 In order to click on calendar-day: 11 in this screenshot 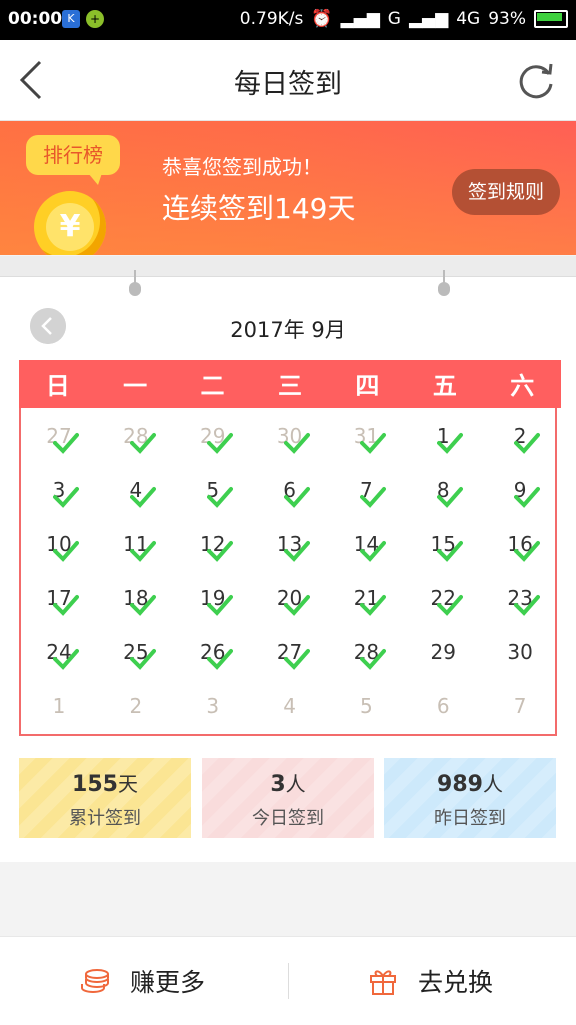, I will do `click(136, 545)`.